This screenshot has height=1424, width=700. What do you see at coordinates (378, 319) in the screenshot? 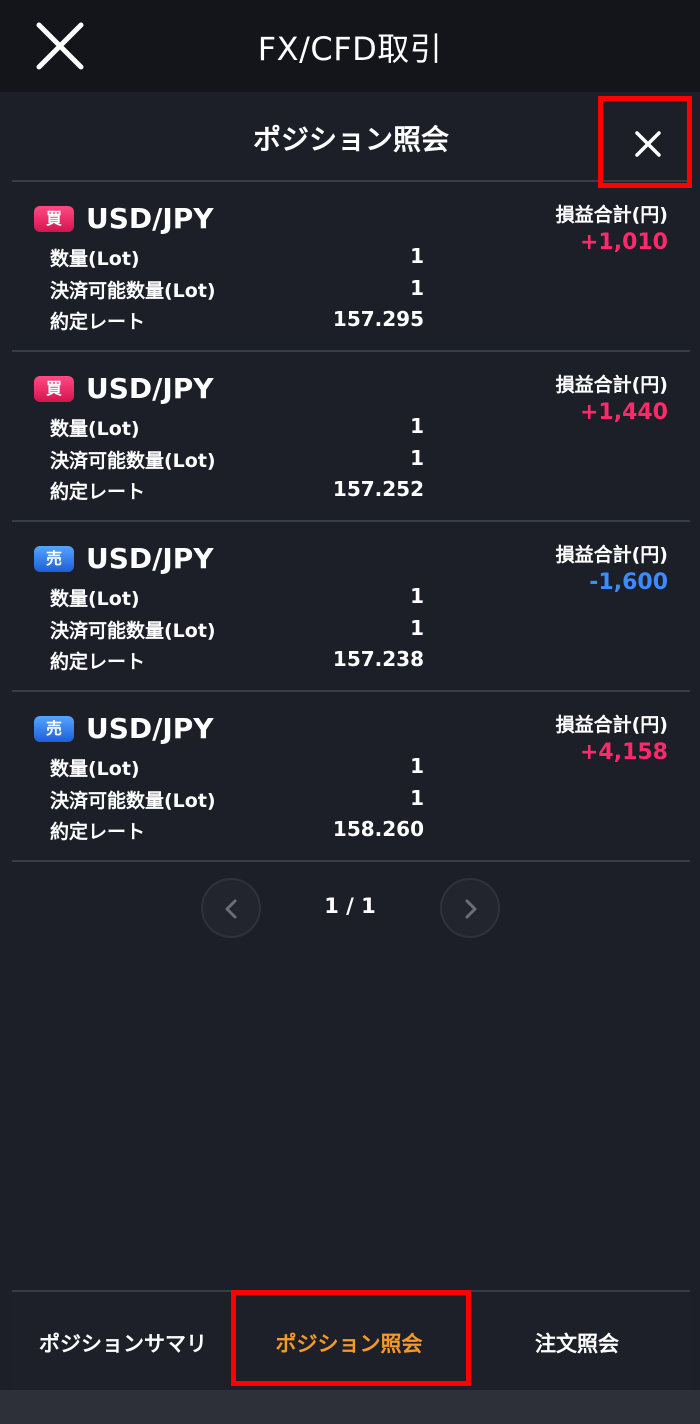
I see `rate-value: 157.295` at bounding box center [378, 319].